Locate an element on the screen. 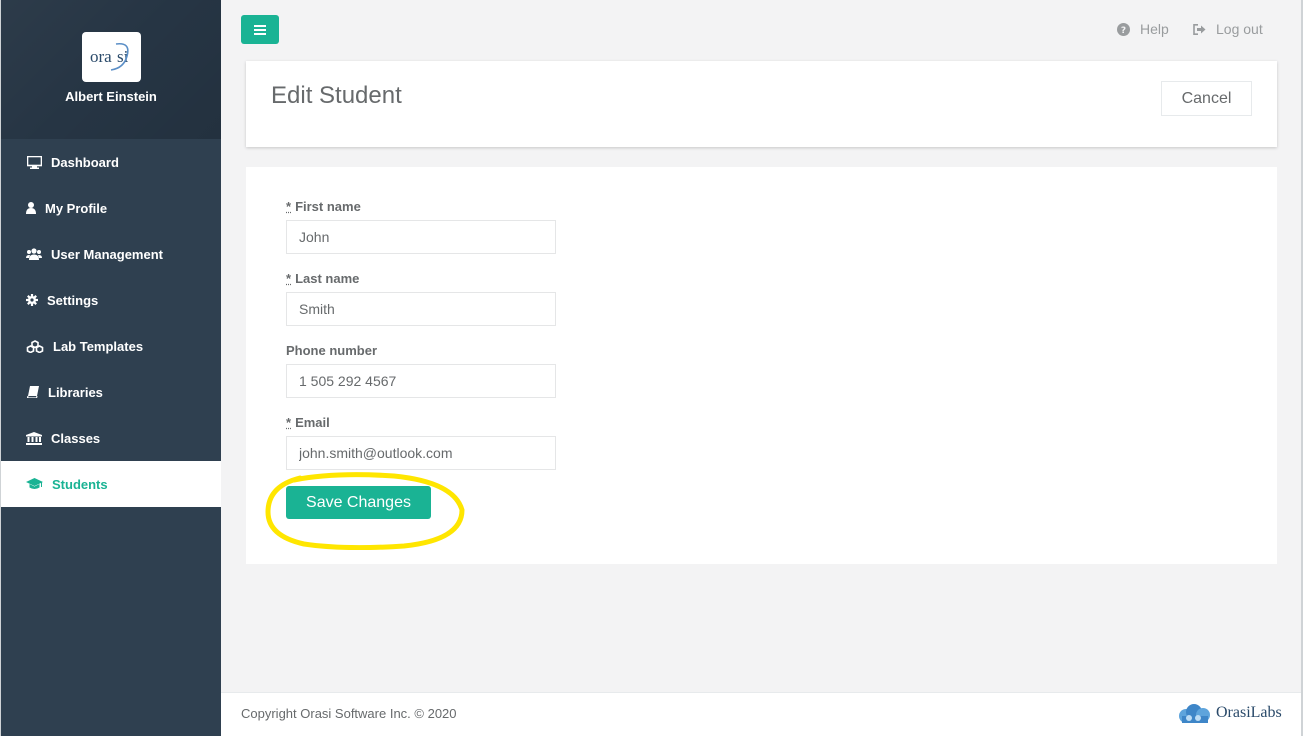 The image size is (1303, 736). sidebar-item-dashboard: Dashboard is located at coordinates (111, 162).